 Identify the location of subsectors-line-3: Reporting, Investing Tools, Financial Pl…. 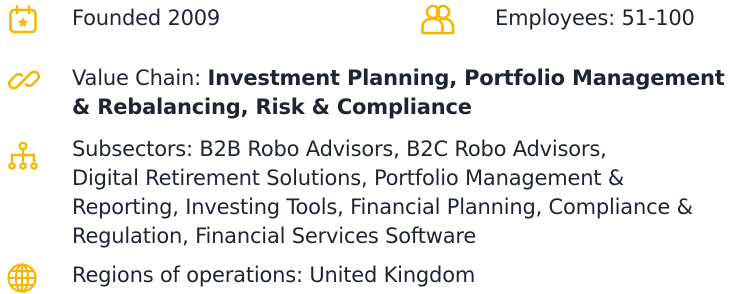
(382, 207).